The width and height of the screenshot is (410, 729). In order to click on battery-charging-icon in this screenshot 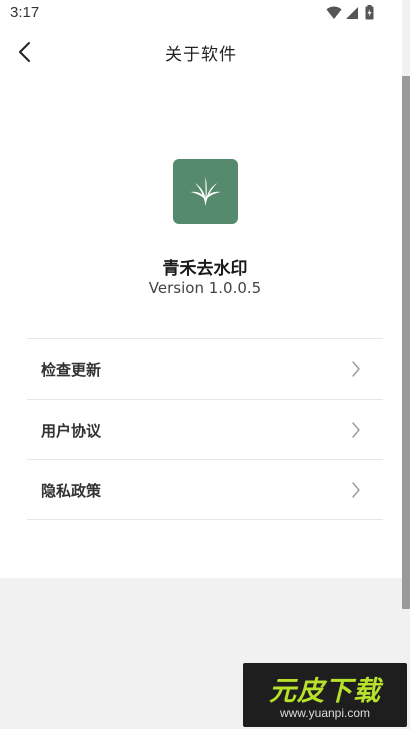, I will do `click(369, 12)`.